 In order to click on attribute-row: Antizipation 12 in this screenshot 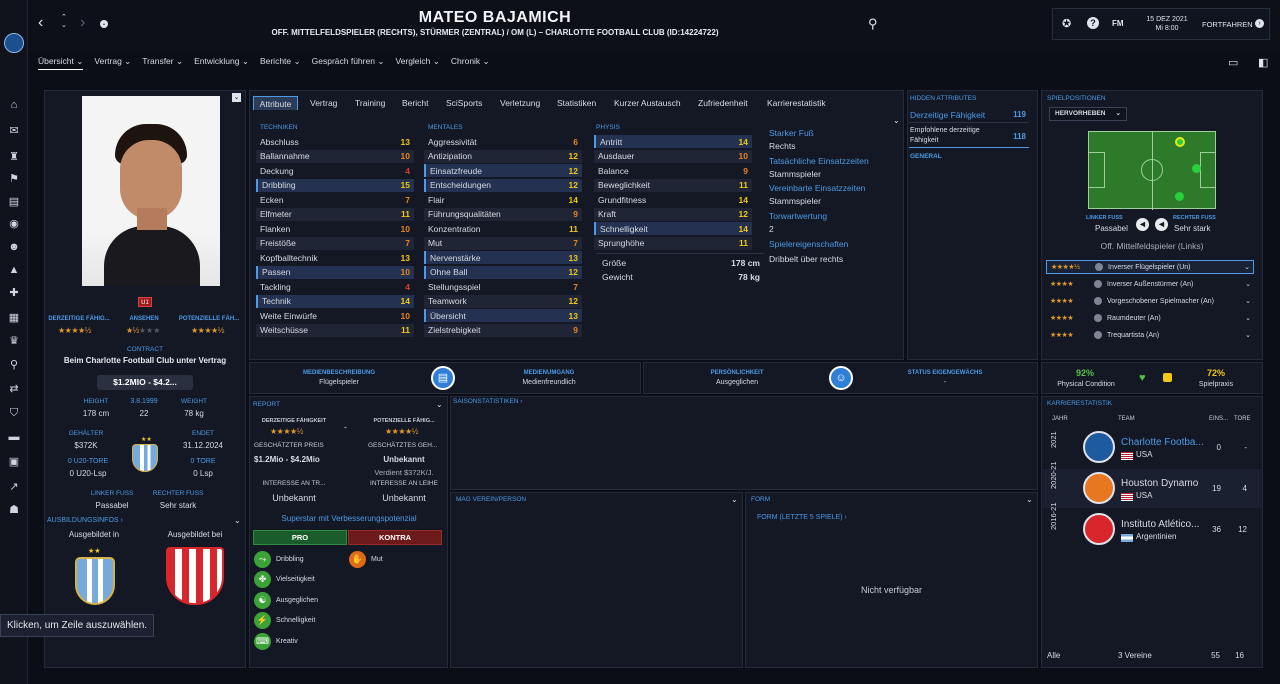, I will do `click(503, 156)`.